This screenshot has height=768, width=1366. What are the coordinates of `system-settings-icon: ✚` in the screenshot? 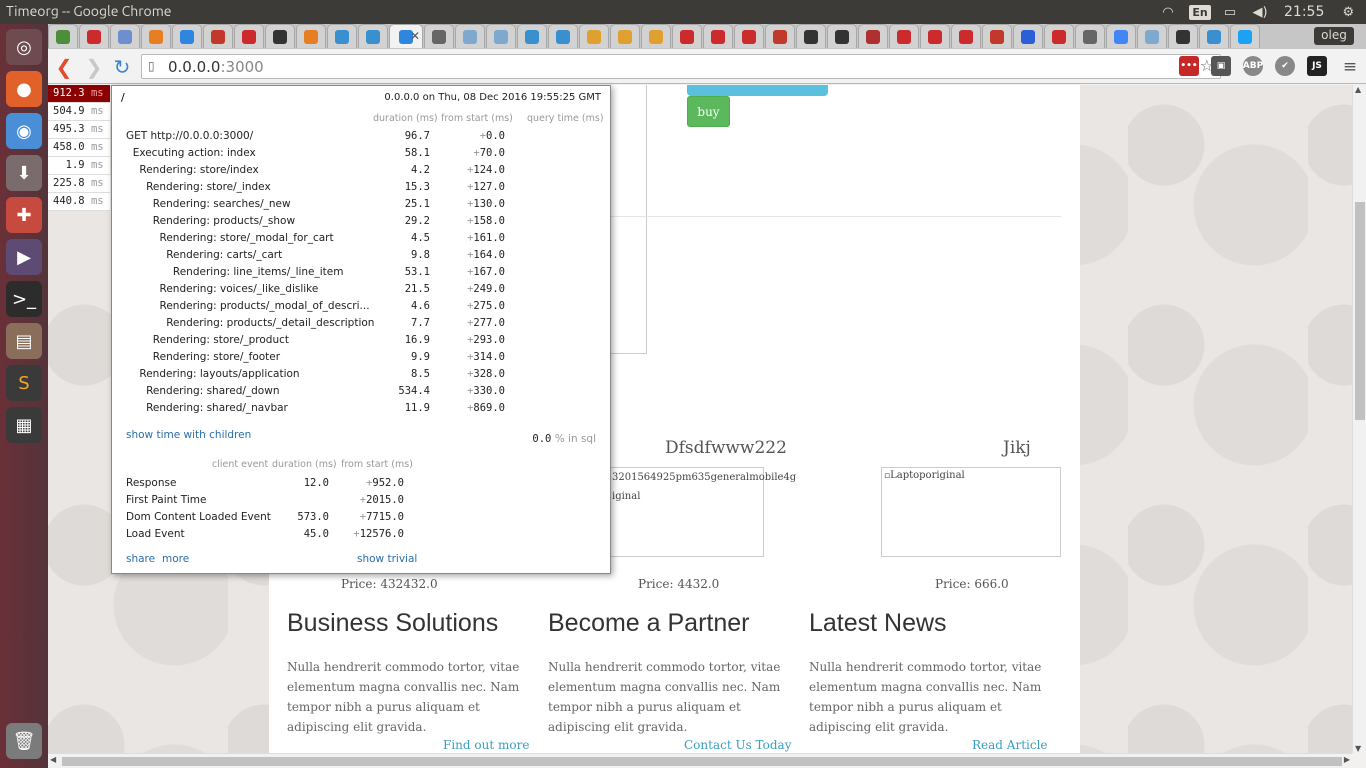 It's located at (24, 215).